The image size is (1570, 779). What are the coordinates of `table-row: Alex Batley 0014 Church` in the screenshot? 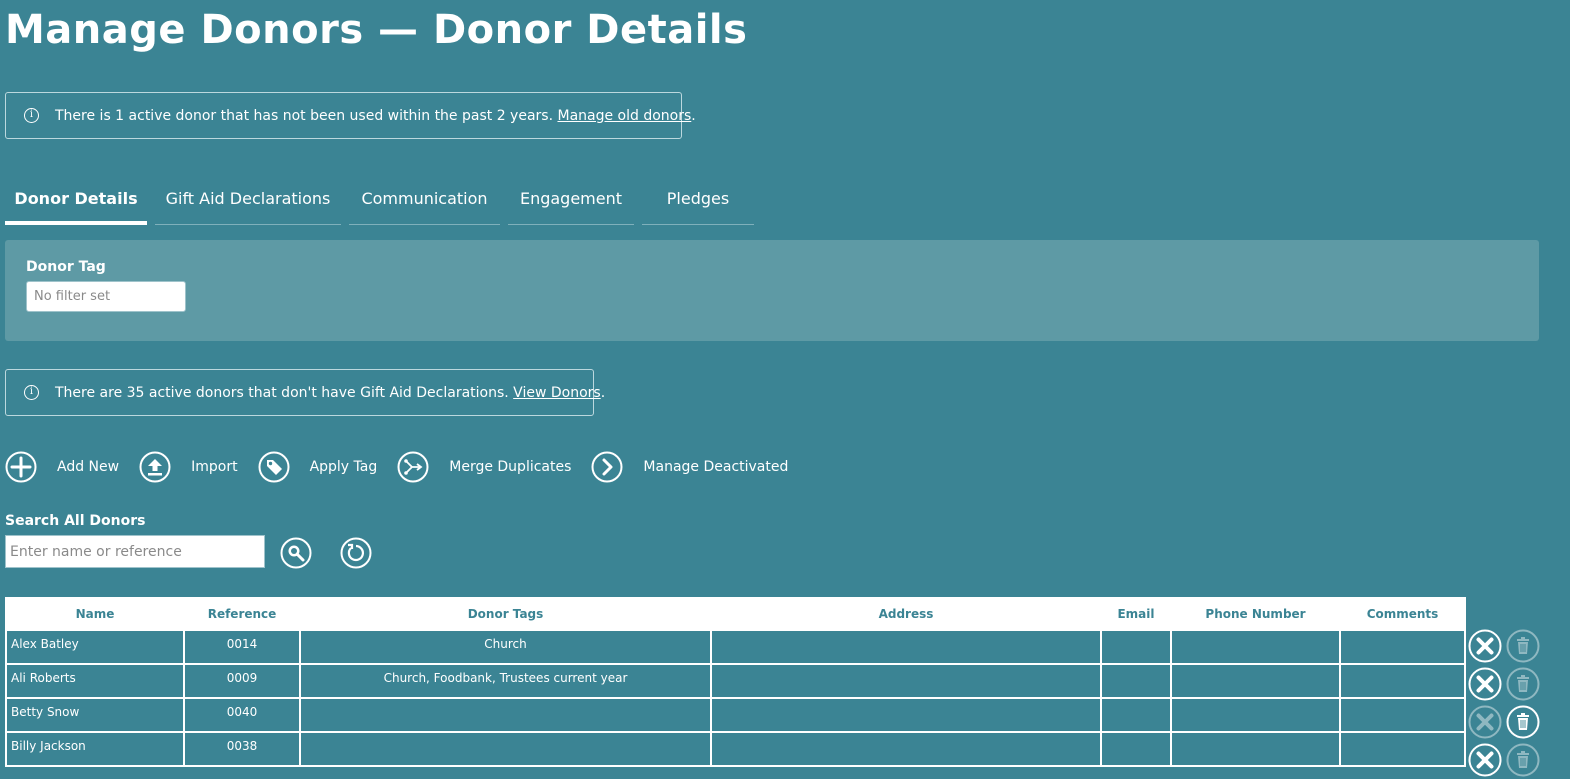 It's located at (735, 647).